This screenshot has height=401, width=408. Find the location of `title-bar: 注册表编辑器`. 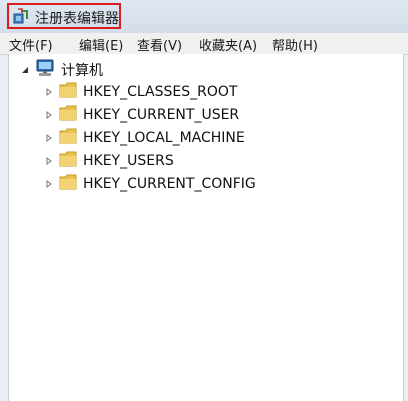

title-bar: 注册表编辑器 is located at coordinates (204, 16).